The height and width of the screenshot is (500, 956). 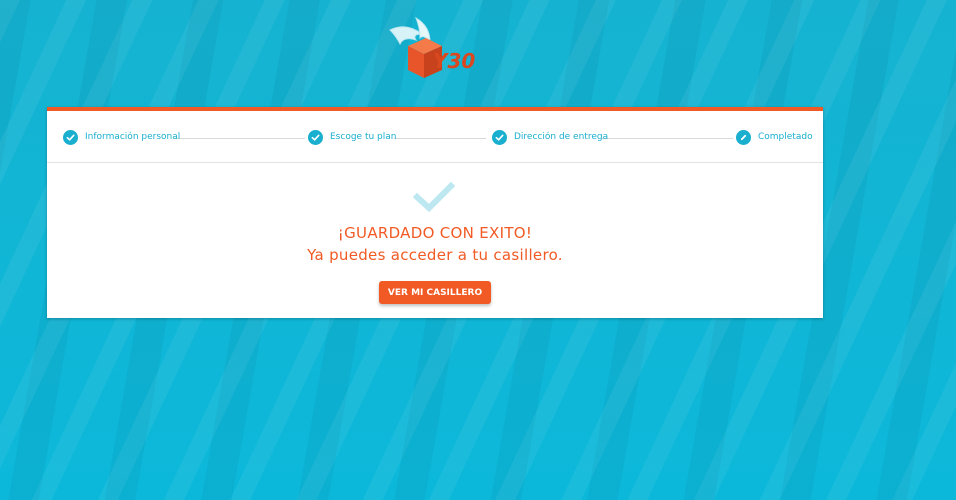 I want to click on success-title: ¡GUARDADO CON EXITO!, so click(x=435, y=233).